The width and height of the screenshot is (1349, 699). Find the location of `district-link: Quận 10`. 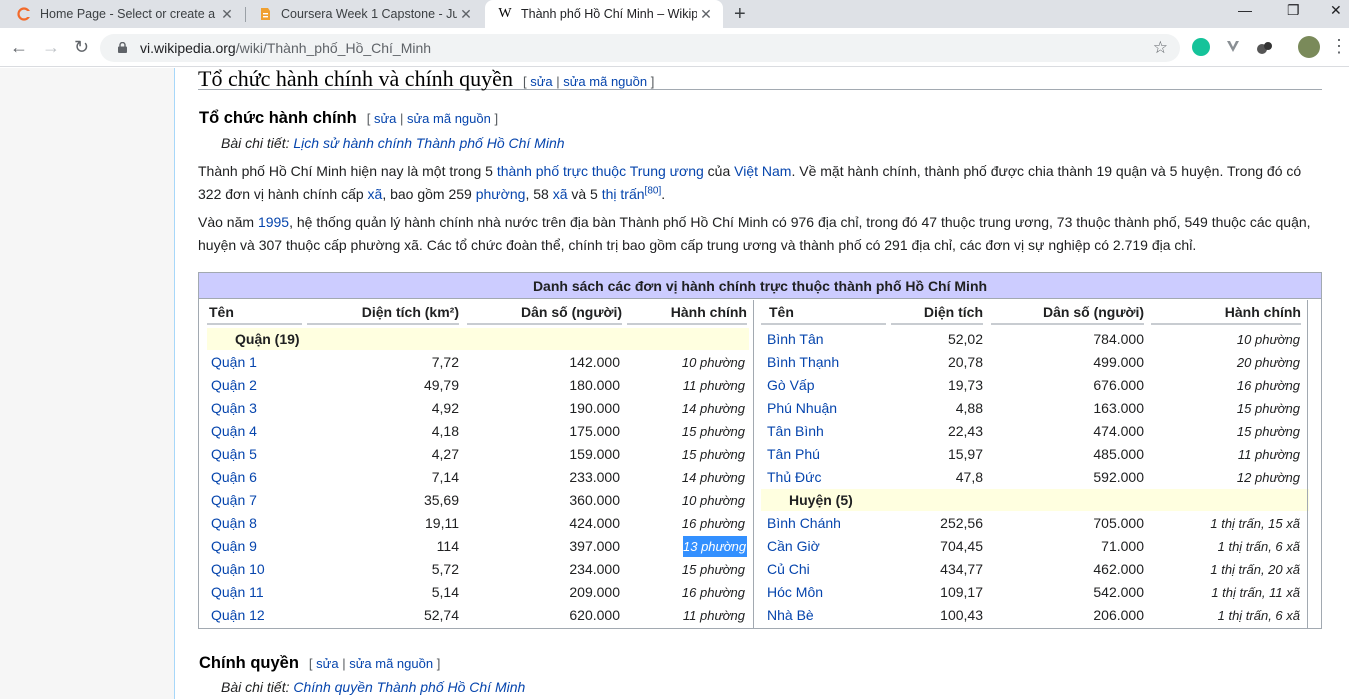

district-link: Quận 10 is located at coordinates (256, 569).